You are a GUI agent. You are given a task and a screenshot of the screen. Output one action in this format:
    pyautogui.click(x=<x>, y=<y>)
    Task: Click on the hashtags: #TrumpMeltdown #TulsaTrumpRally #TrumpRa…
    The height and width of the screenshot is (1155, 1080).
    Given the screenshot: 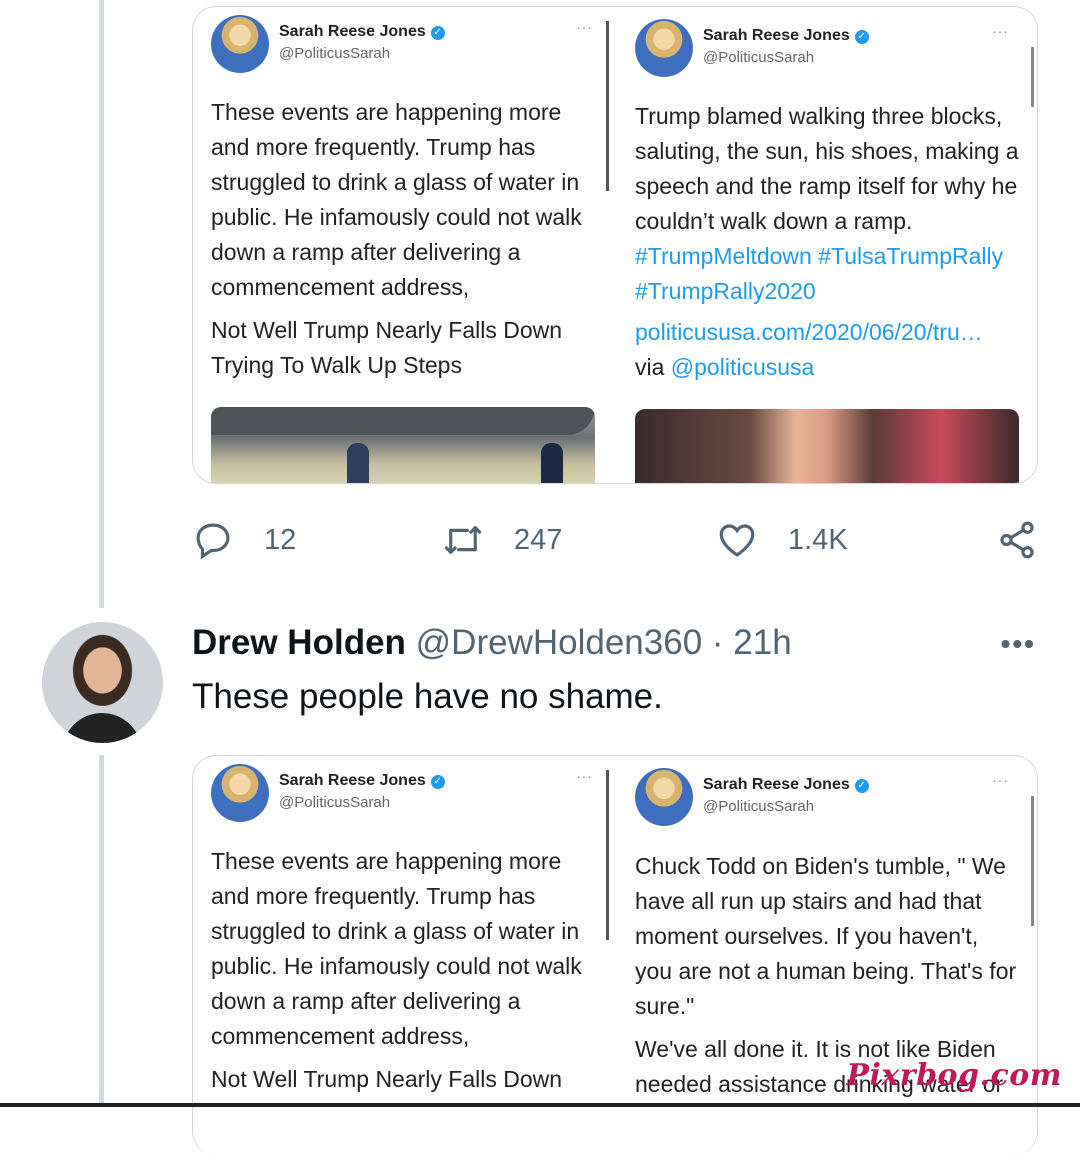 What is the action you would take?
    pyautogui.click(x=819, y=273)
    